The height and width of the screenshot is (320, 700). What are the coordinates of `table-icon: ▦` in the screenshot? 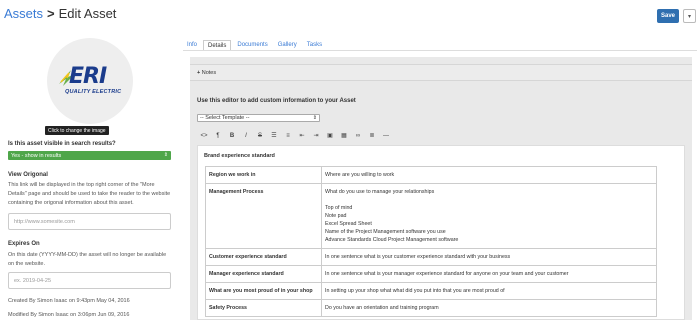 It's located at (344, 135).